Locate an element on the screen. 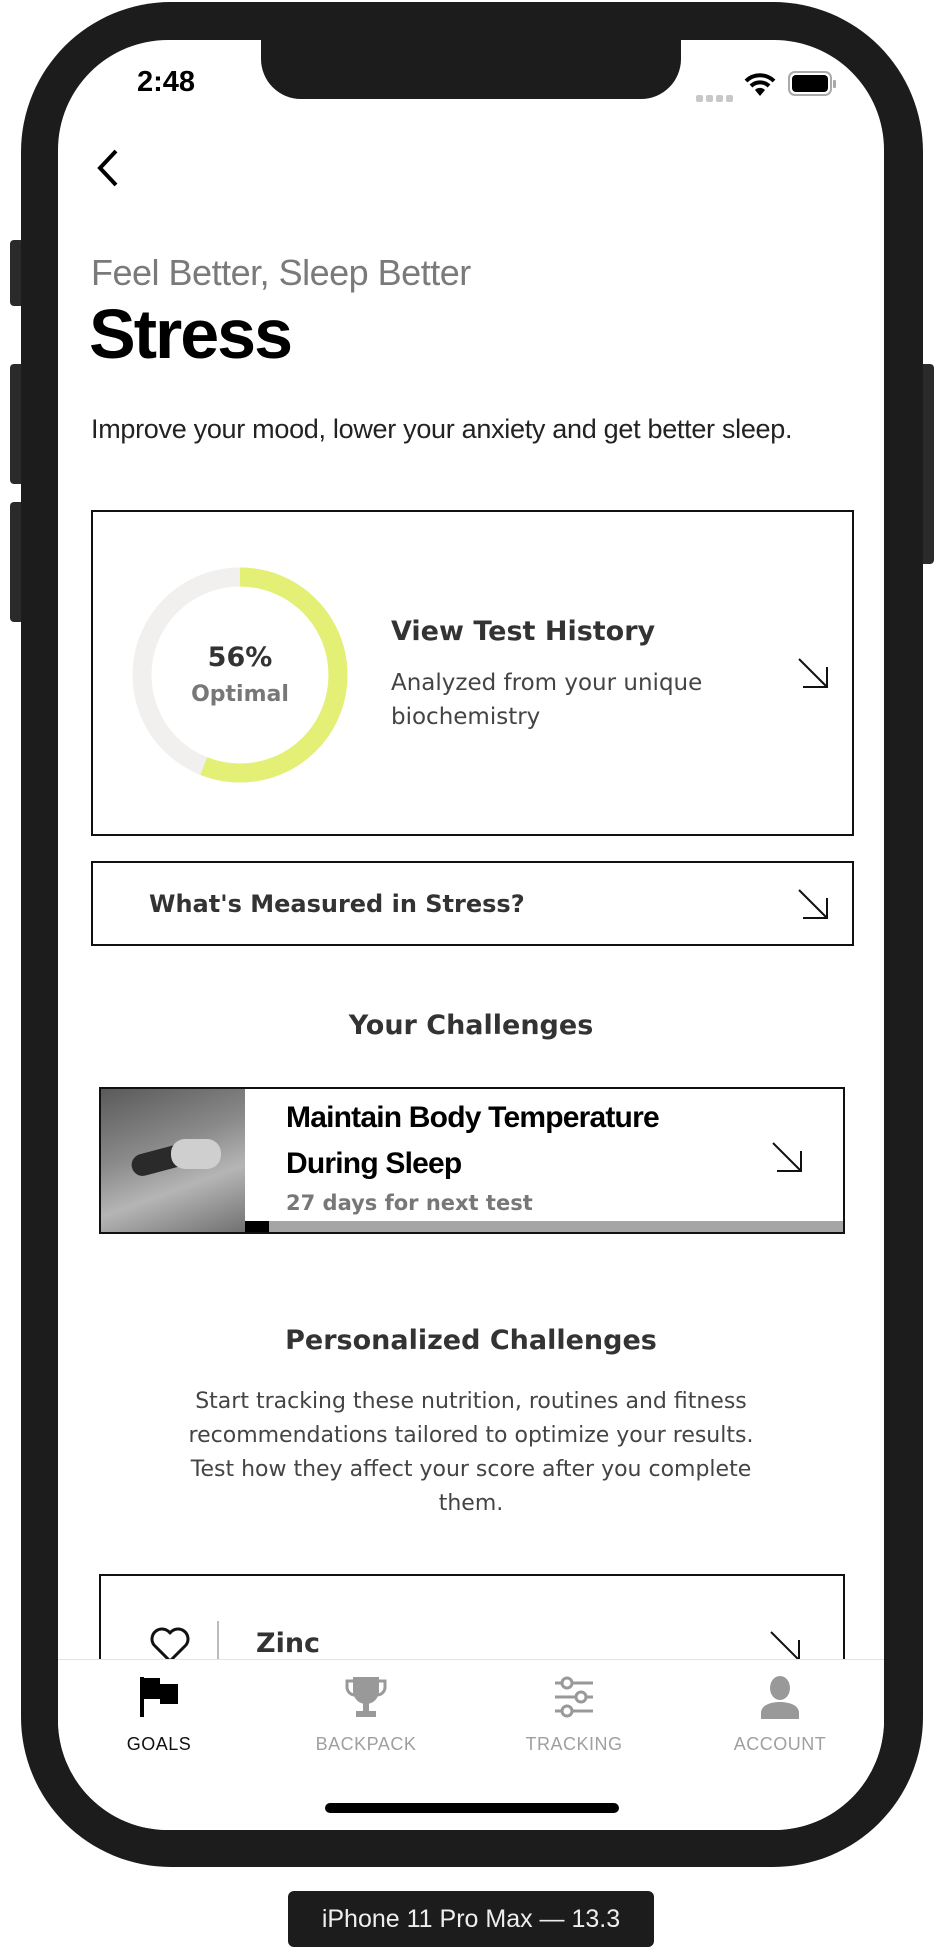 Image resolution: width=944 pixels, height=1950 pixels. whats-measured-label: What's Measured in Stress? is located at coordinates (337, 904).